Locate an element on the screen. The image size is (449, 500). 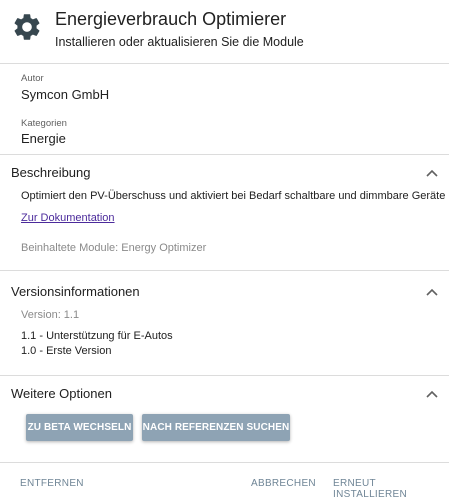
reinstall-button: ERNEUT INSTALLIEREN is located at coordinates (391, 489).